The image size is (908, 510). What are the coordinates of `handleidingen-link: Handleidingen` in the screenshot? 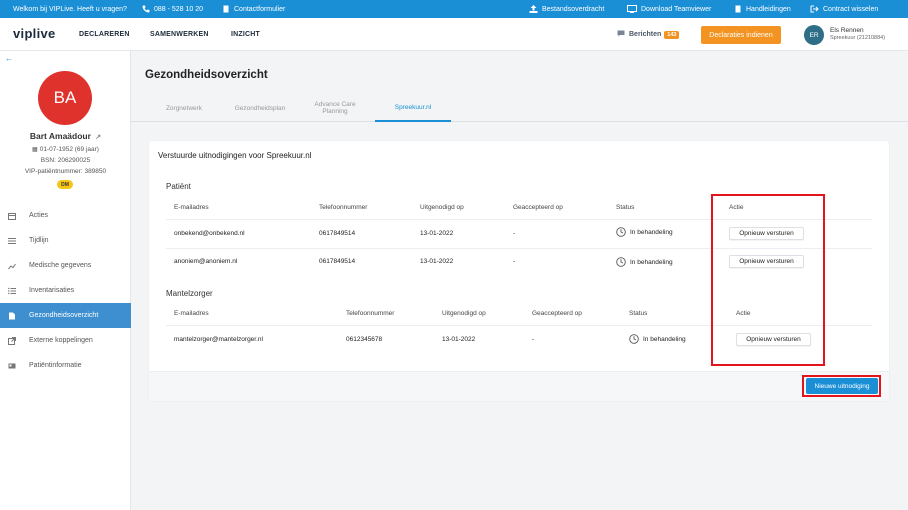 It's located at (762, 9).